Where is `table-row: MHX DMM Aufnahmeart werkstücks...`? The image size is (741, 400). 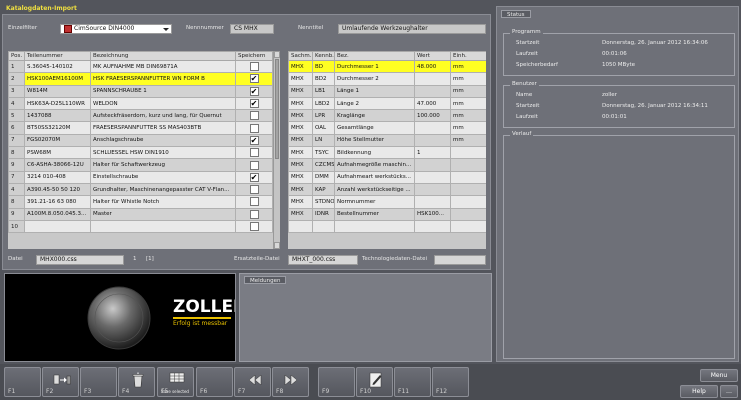
table-row: MHX DMM Aufnahmeart werkstücks... is located at coordinates (387, 177).